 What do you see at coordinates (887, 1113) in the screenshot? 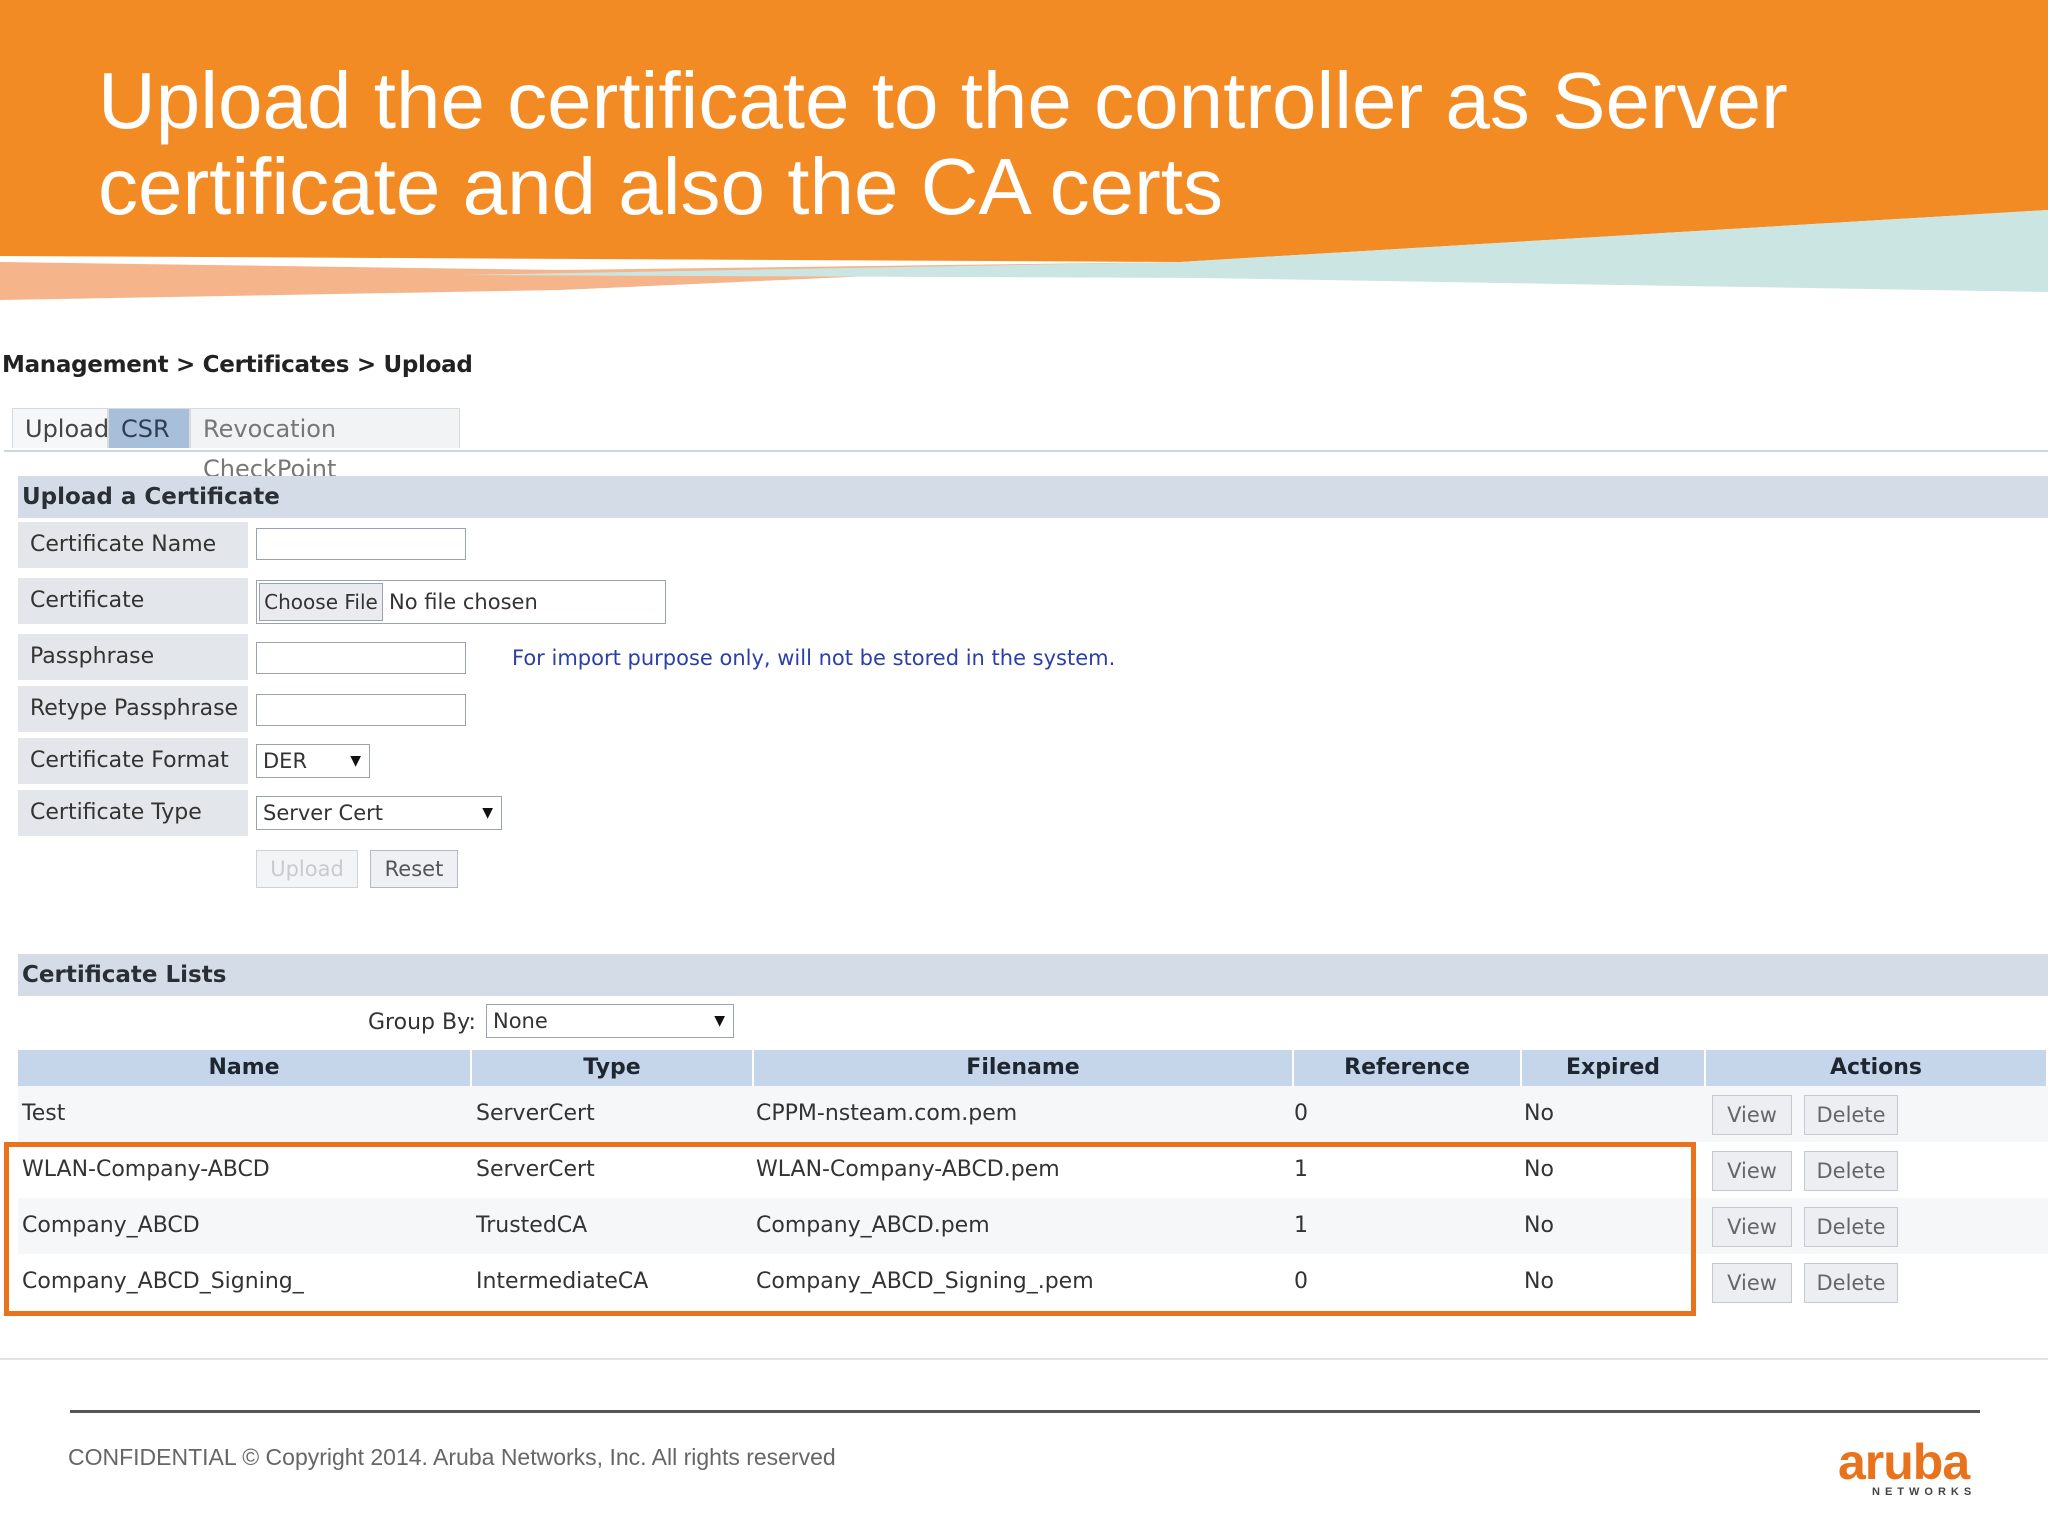
I see `cert-filename: CPPM-nsteam.com.pem` at bounding box center [887, 1113].